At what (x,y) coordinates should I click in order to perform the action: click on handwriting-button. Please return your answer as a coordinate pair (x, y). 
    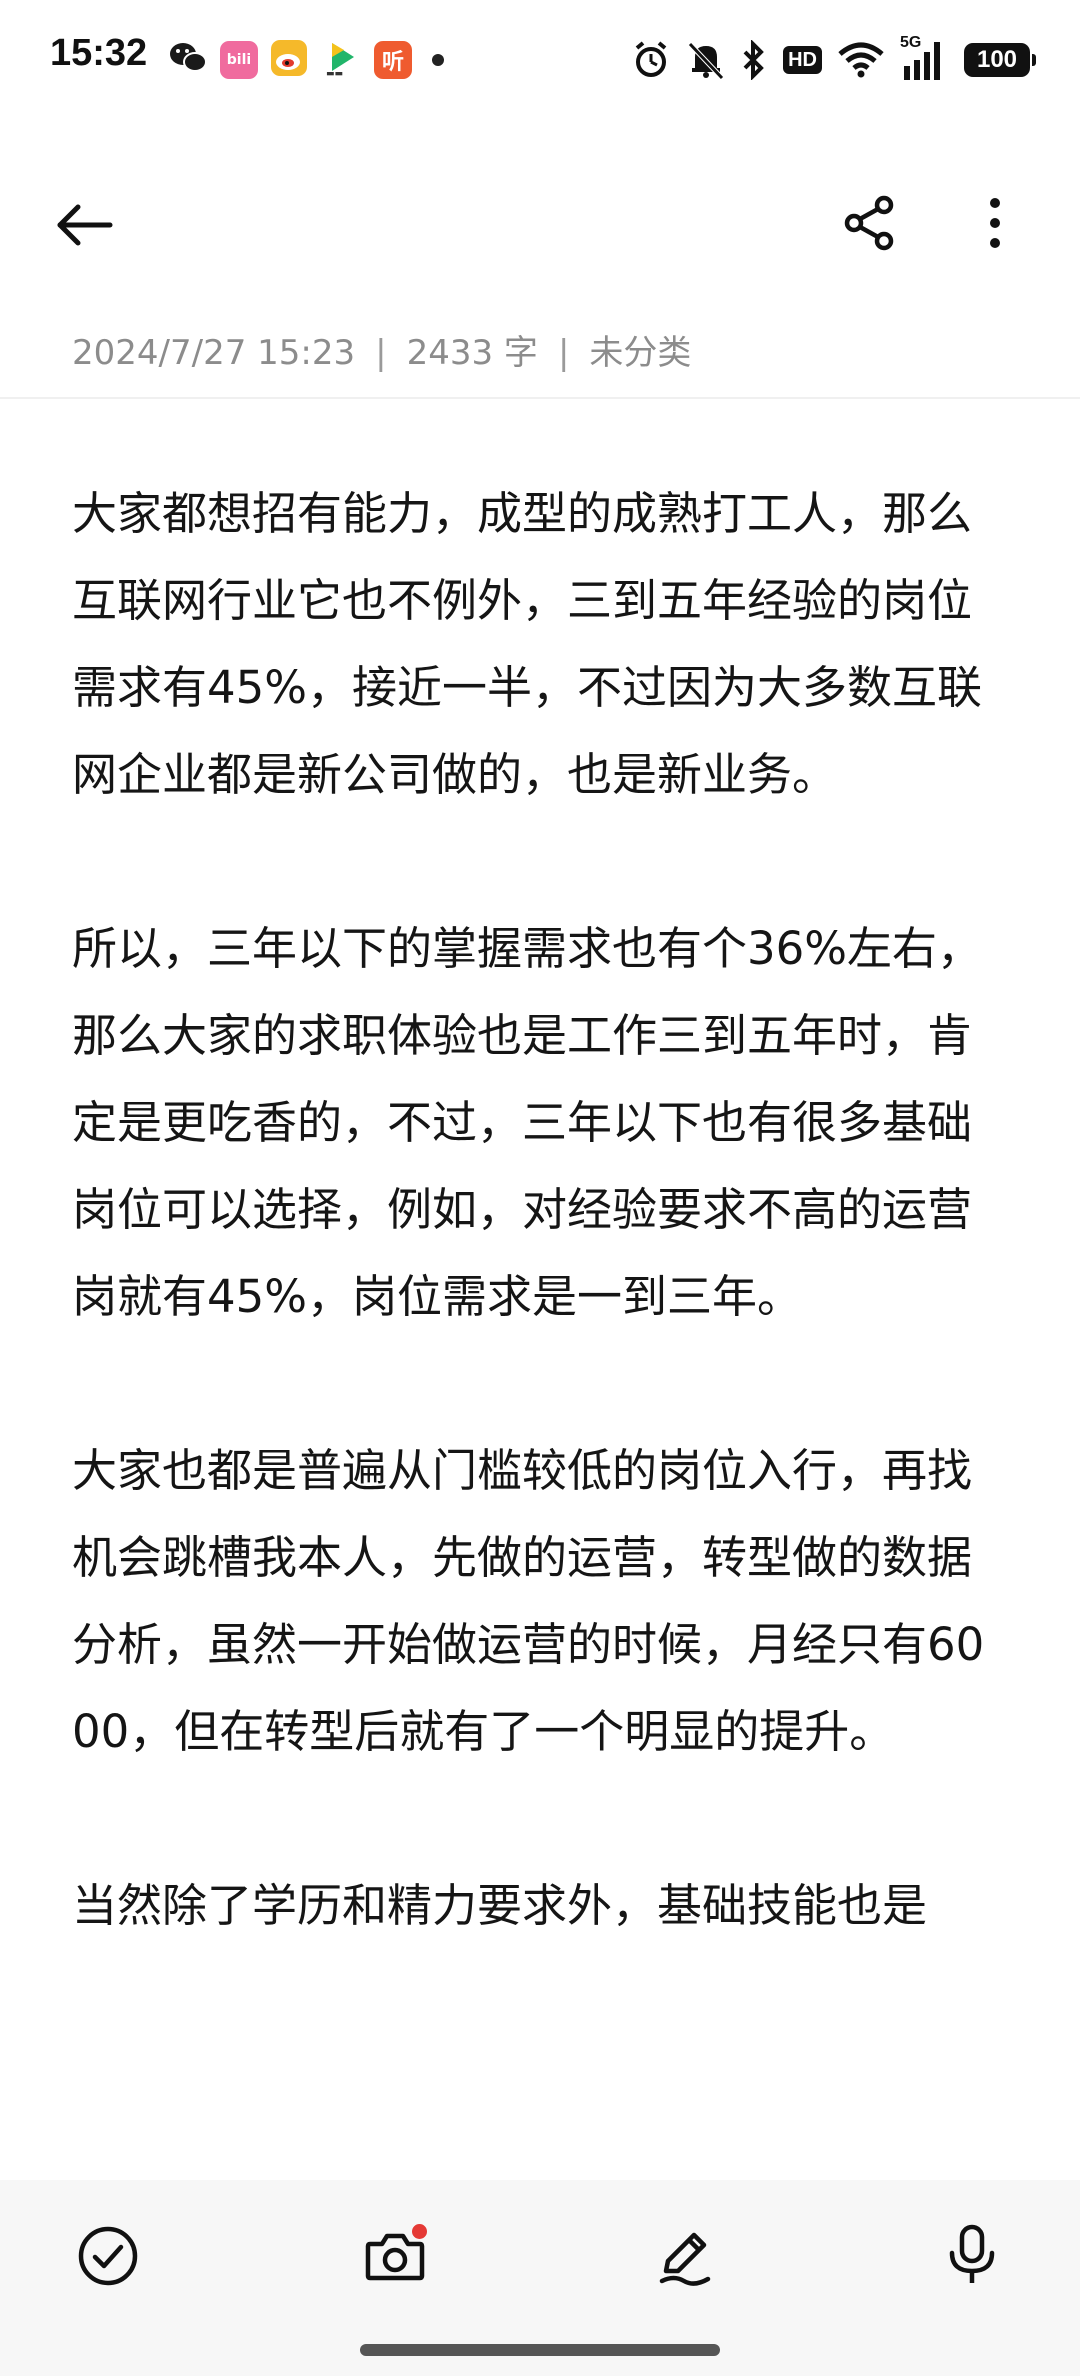
    Looking at the image, I should click on (685, 2258).